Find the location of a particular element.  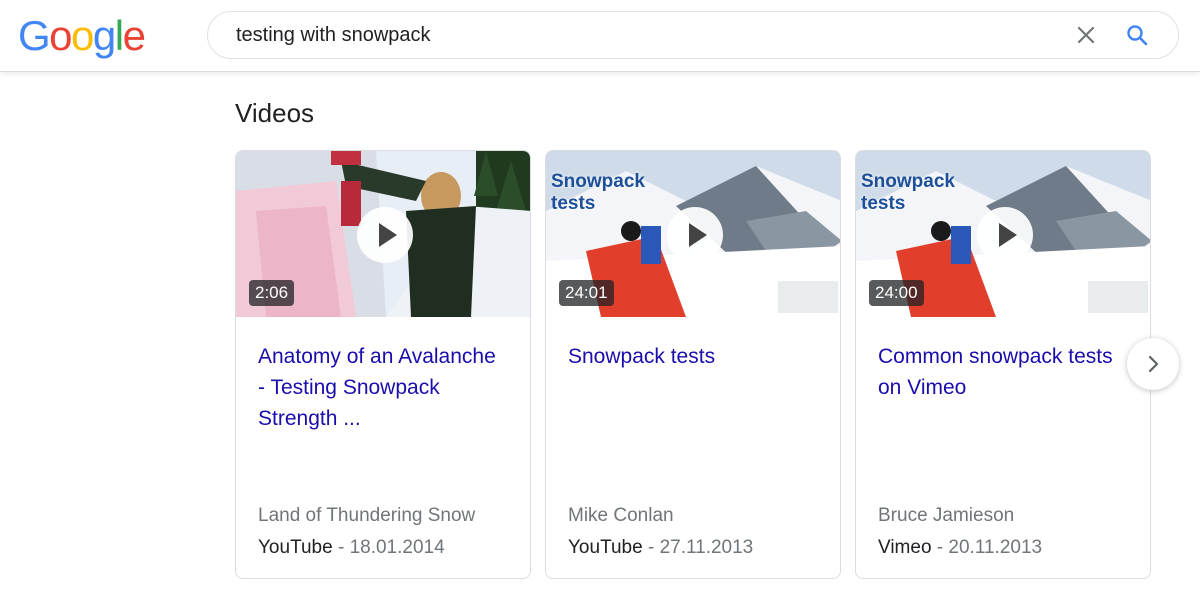

search-box is located at coordinates (693, 35).